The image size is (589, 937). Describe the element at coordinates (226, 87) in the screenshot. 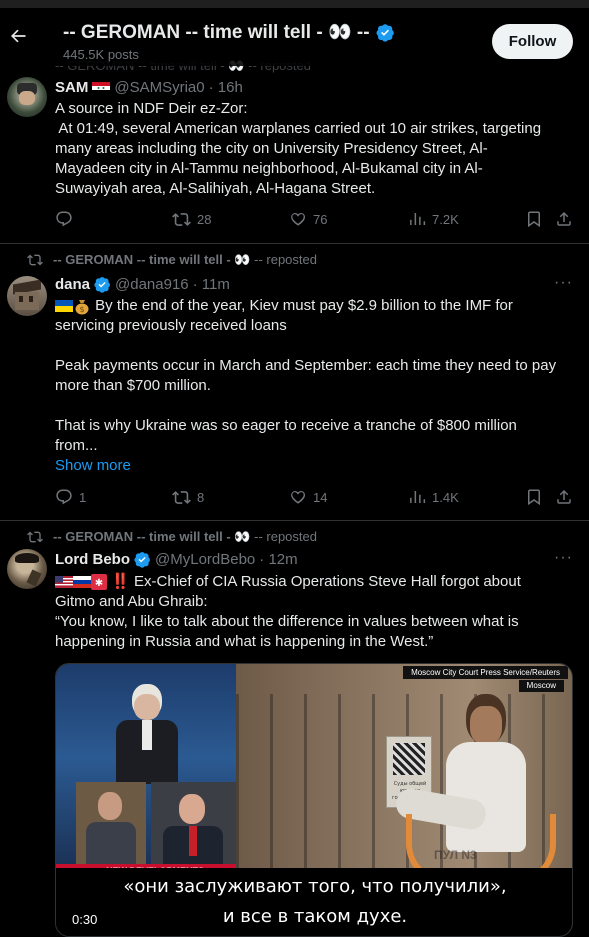

I see `timestamp: · 16h` at that location.